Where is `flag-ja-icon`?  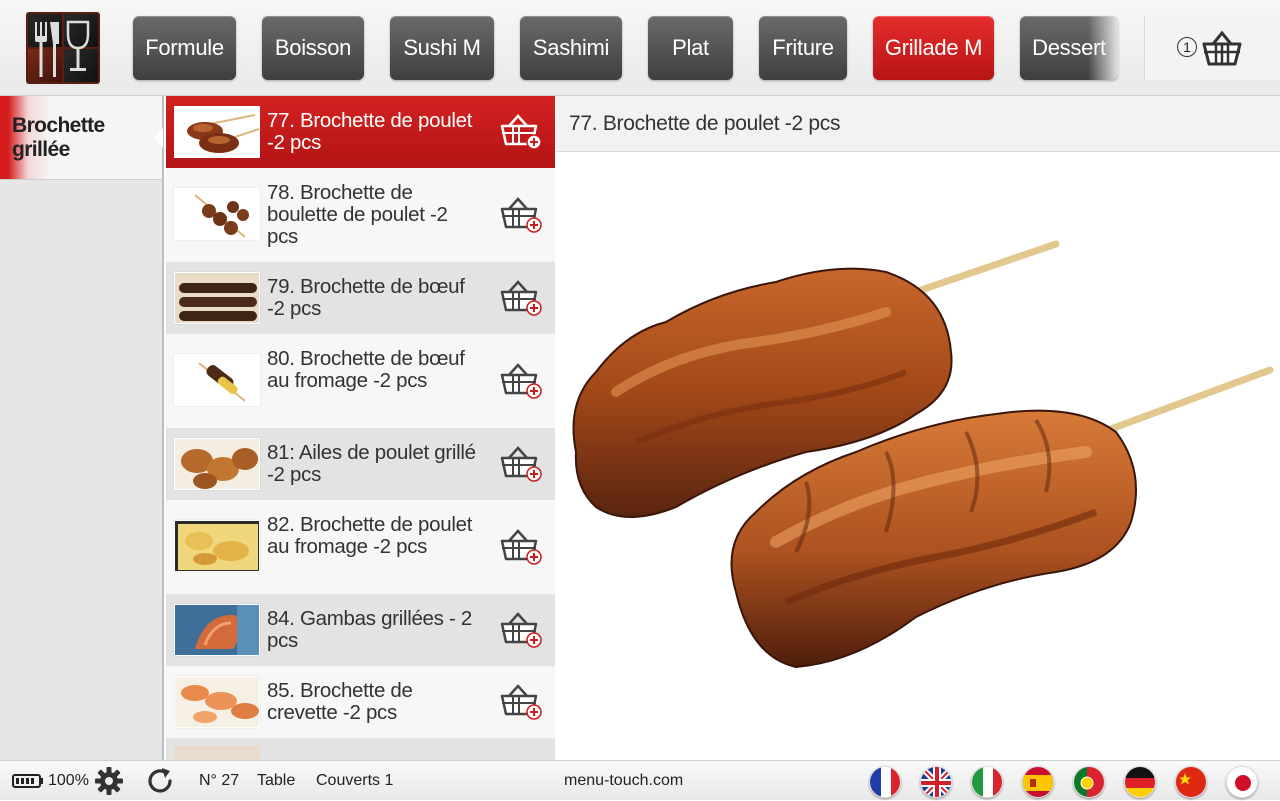
flag-ja-icon is located at coordinates (1242, 782).